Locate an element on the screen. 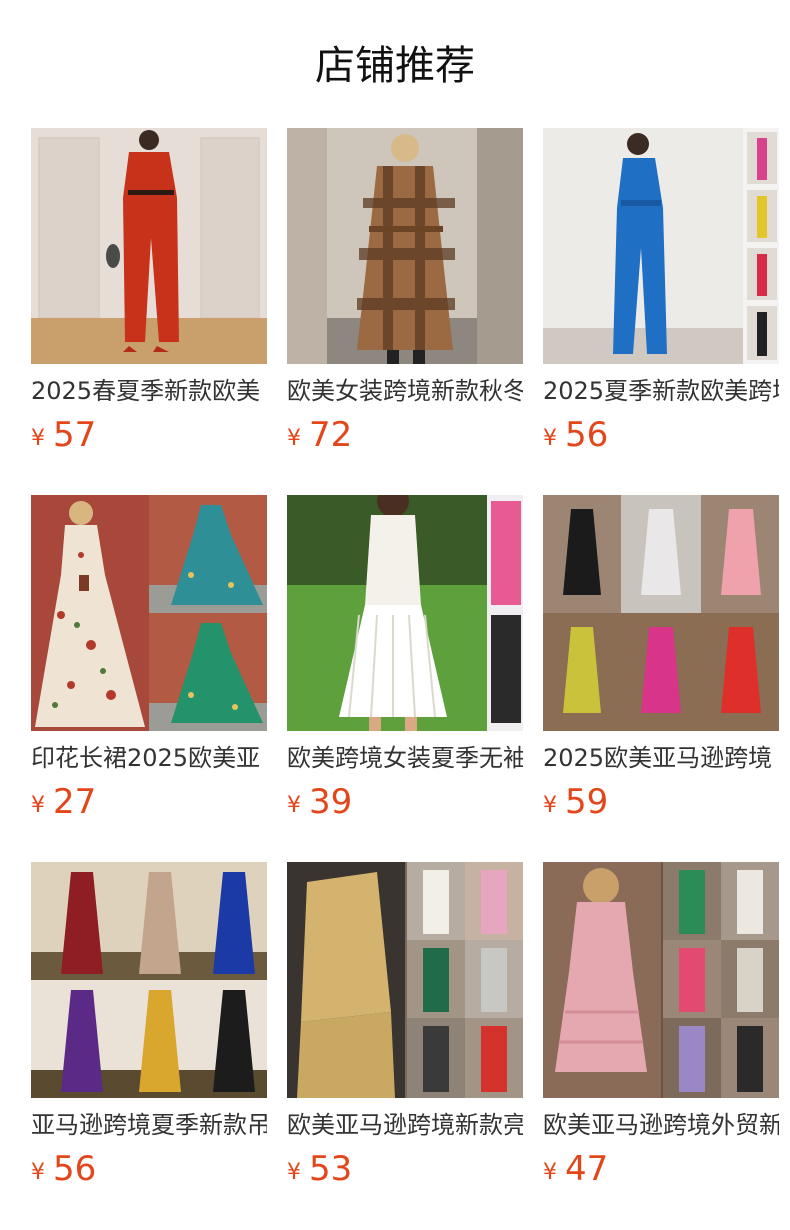 This screenshot has width=790, height=1230. product-card: 欧美亚马逊跨境新款亮 ¥53 is located at coordinates (405, 1025).